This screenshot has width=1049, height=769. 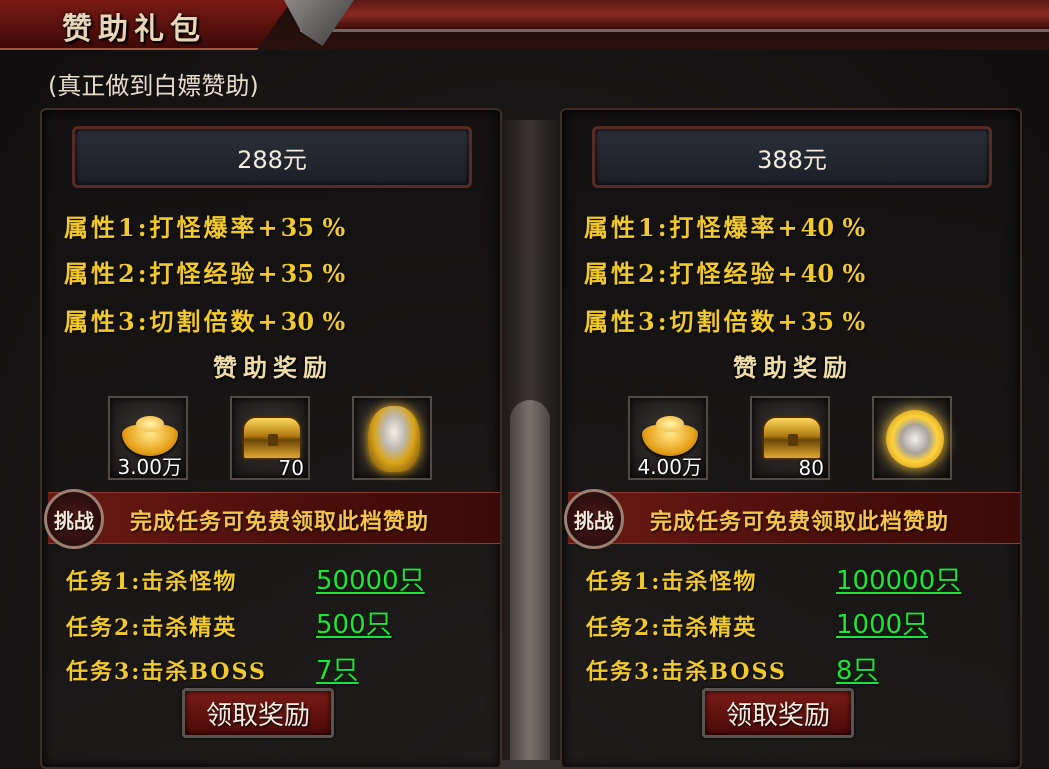 What do you see at coordinates (272, 157) in the screenshot?
I see `price-box: 288元` at bounding box center [272, 157].